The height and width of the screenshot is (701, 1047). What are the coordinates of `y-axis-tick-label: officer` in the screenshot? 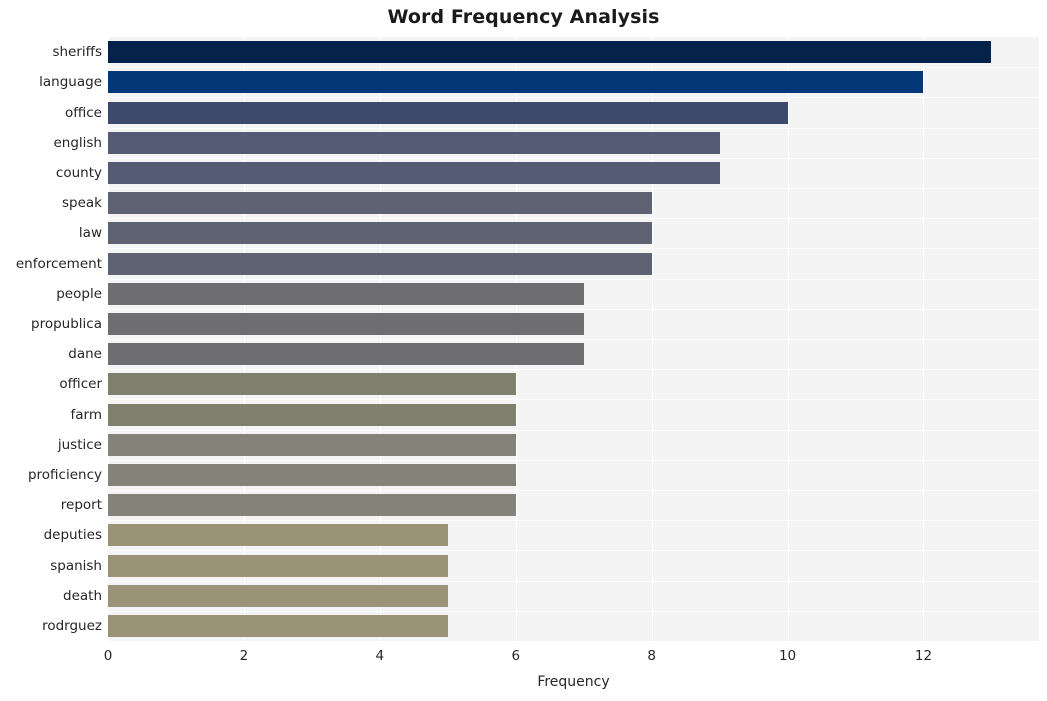 It's located at (80, 384).